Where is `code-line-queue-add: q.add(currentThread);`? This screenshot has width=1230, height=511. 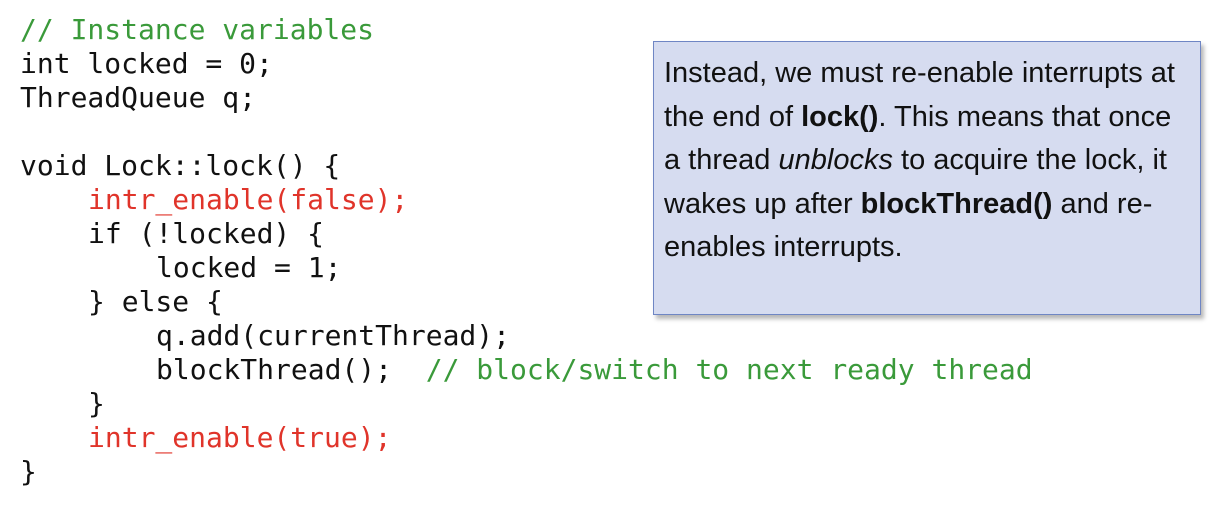
code-line-queue-add: q.add(currentThread); is located at coordinates (333, 335).